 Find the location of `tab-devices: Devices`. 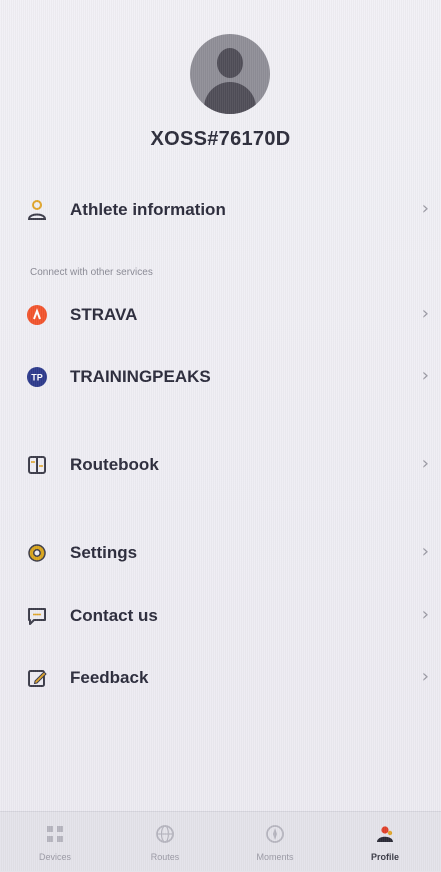

tab-devices: Devices is located at coordinates (55, 842).